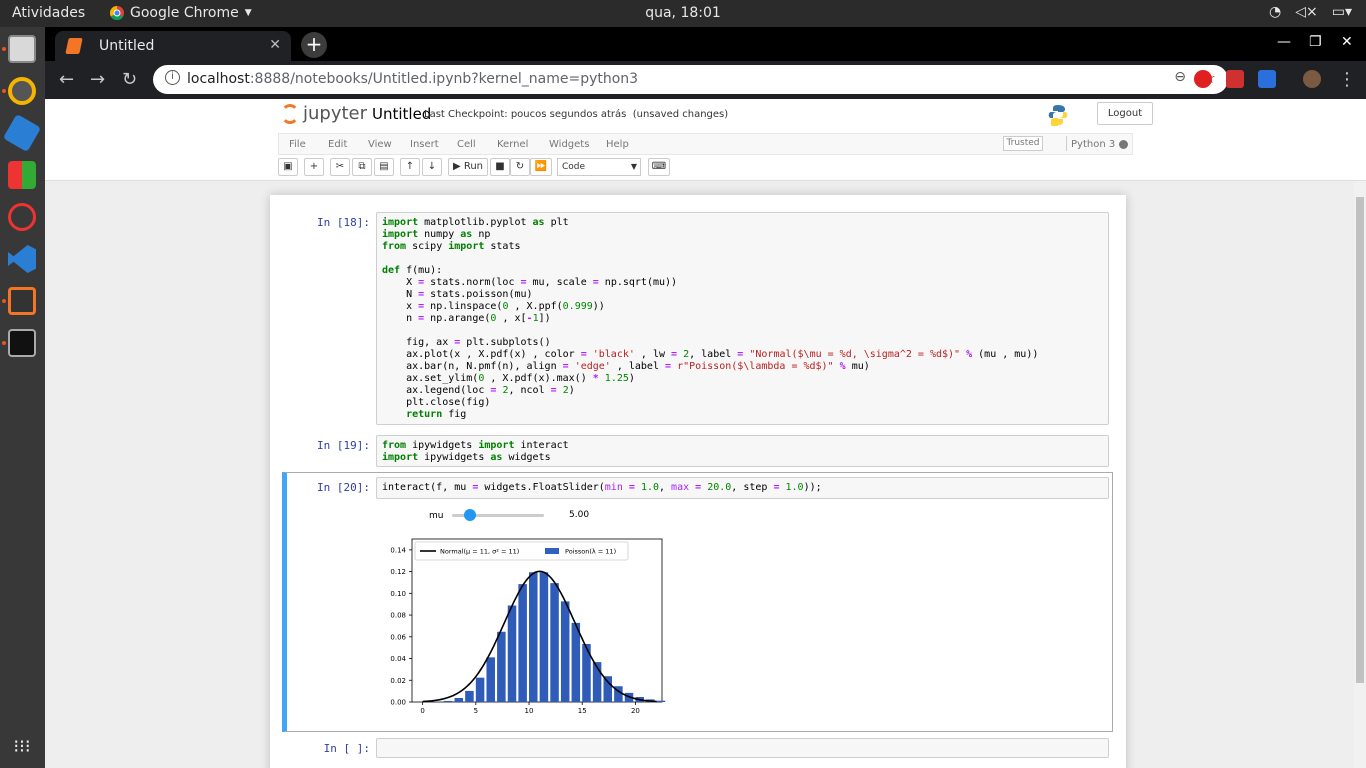  I want to click on copy-icon: ⧉, so click(362, 167).